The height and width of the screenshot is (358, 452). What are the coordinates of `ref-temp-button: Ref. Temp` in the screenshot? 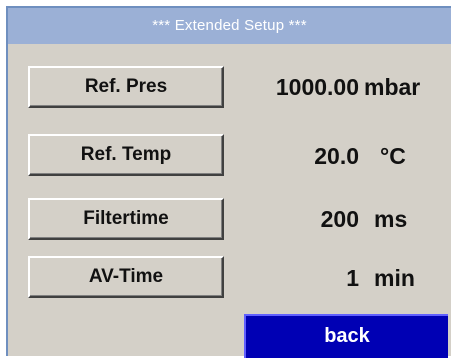 It's located at (126, 155).